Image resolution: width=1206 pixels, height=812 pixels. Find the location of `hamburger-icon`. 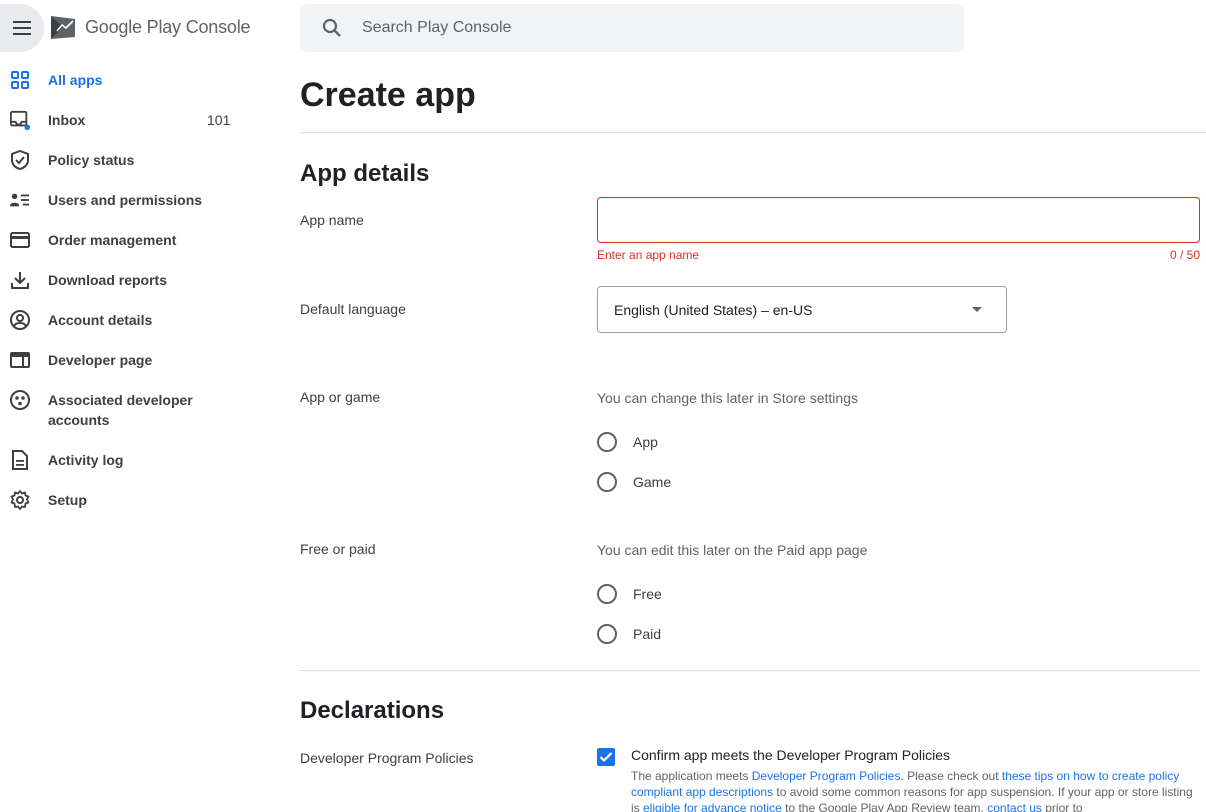

hamburger-icon is located at coordinates (22, 28).